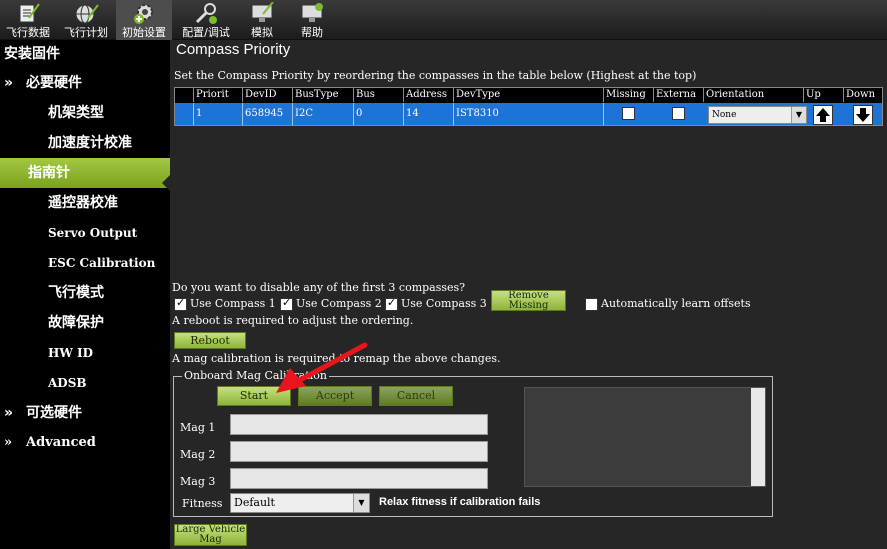  I want to click on mag2-label: Mag 2, so click(198, 454).